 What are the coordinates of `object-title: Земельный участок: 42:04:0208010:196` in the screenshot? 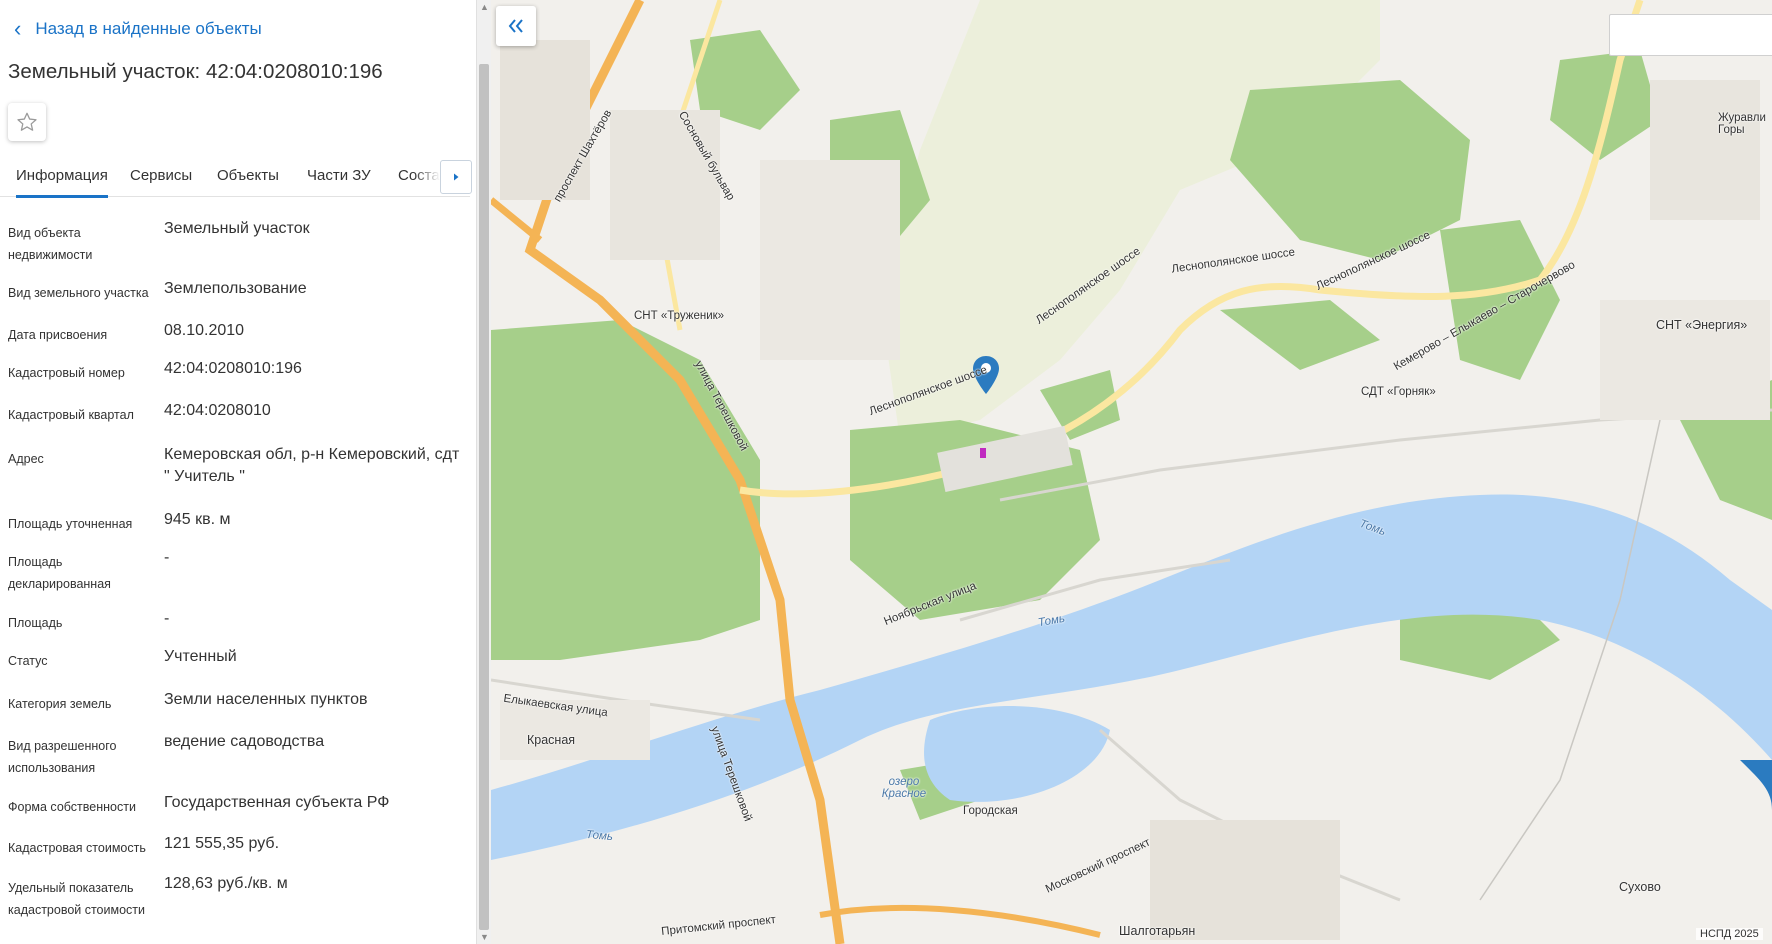 It's located at (195, 71).